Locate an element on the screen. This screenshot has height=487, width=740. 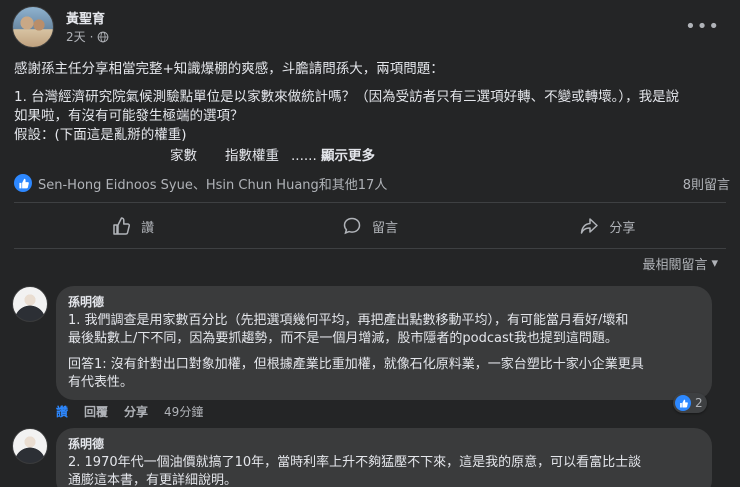
comment-sort-dropdown: 最相關留言 ▾ is located at coordinates (680, 263).